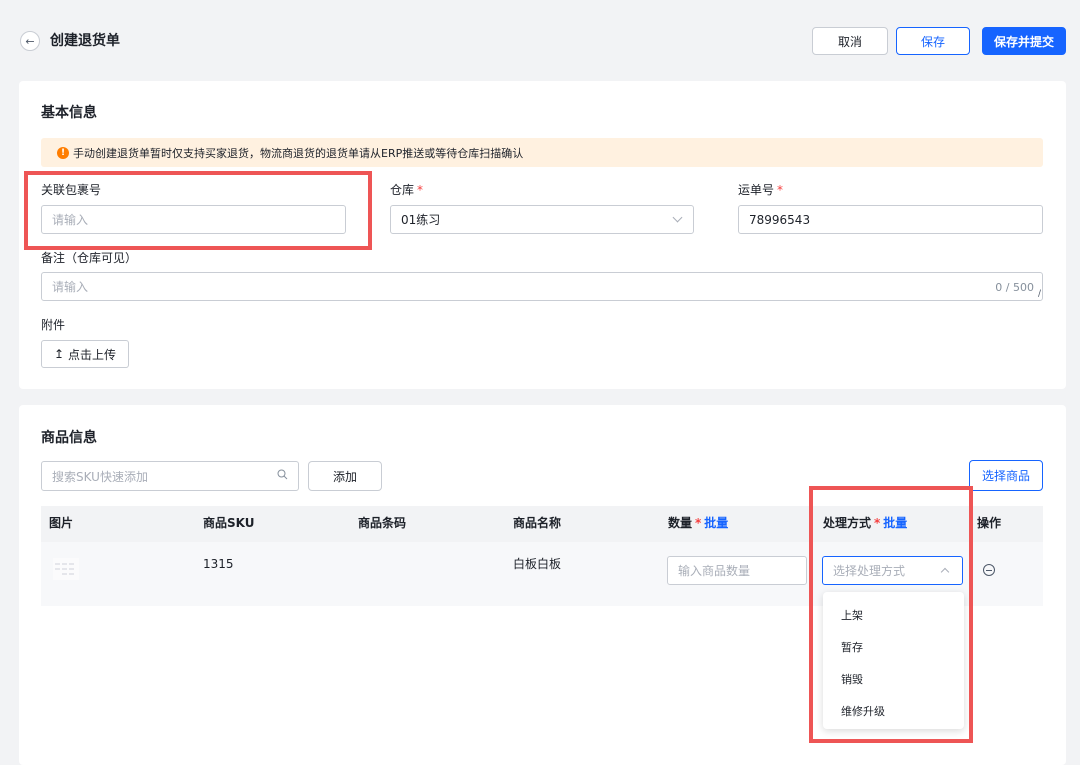  What do you see at coordinates (542, 286) in the screenshot?
I see `remark-textarea: 请输入 0 / 500 ∕` at bounding box center [542, 286].